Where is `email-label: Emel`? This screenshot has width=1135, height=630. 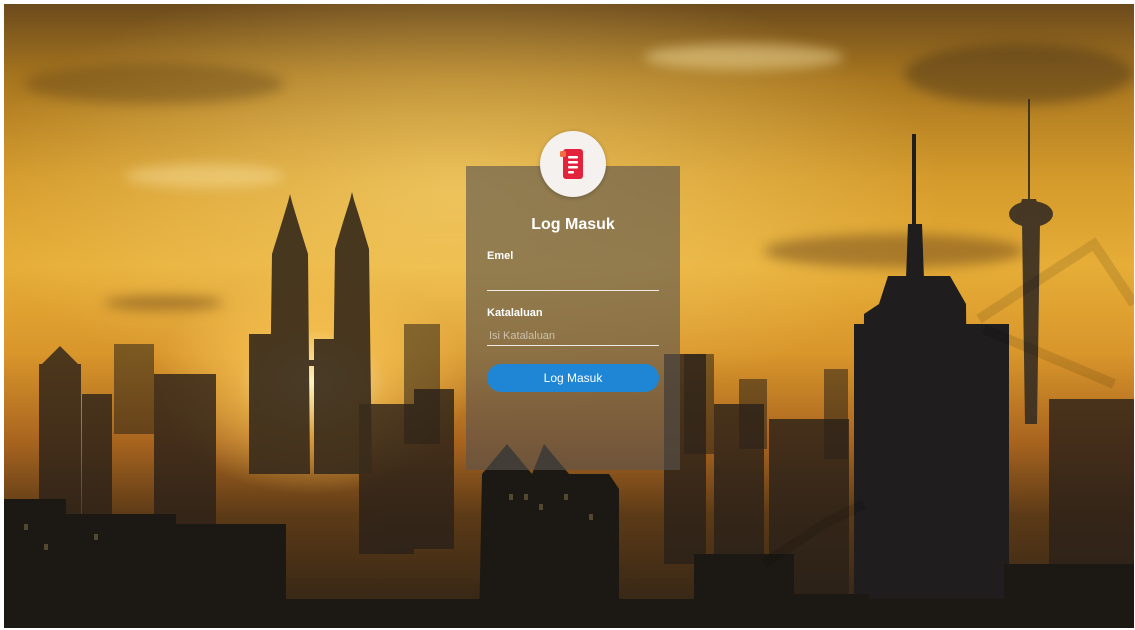 email-label: Emel is located at coordinates (500, 256).